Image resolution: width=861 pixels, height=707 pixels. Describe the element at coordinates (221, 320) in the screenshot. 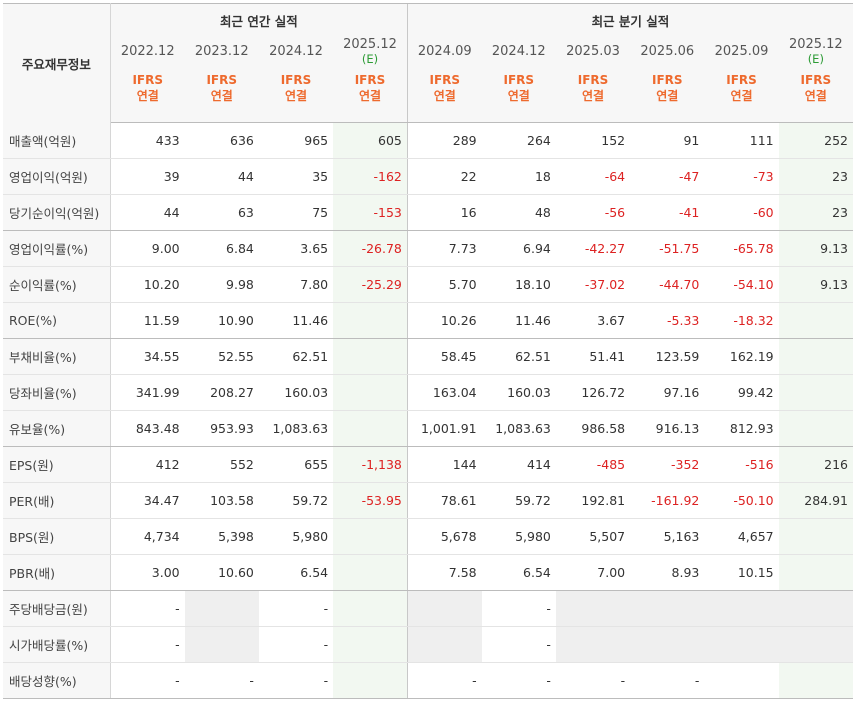

I see `value-cell: 10.90` at that location.